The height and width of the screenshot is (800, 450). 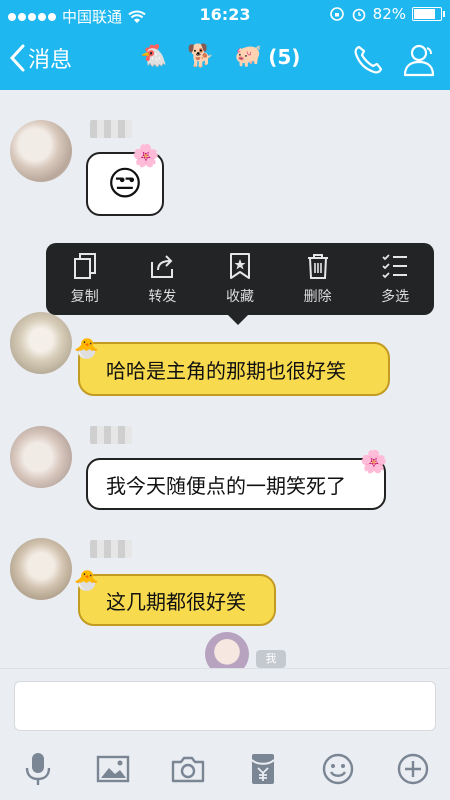 I want to click on voice-button, so click(x=38, y=769).